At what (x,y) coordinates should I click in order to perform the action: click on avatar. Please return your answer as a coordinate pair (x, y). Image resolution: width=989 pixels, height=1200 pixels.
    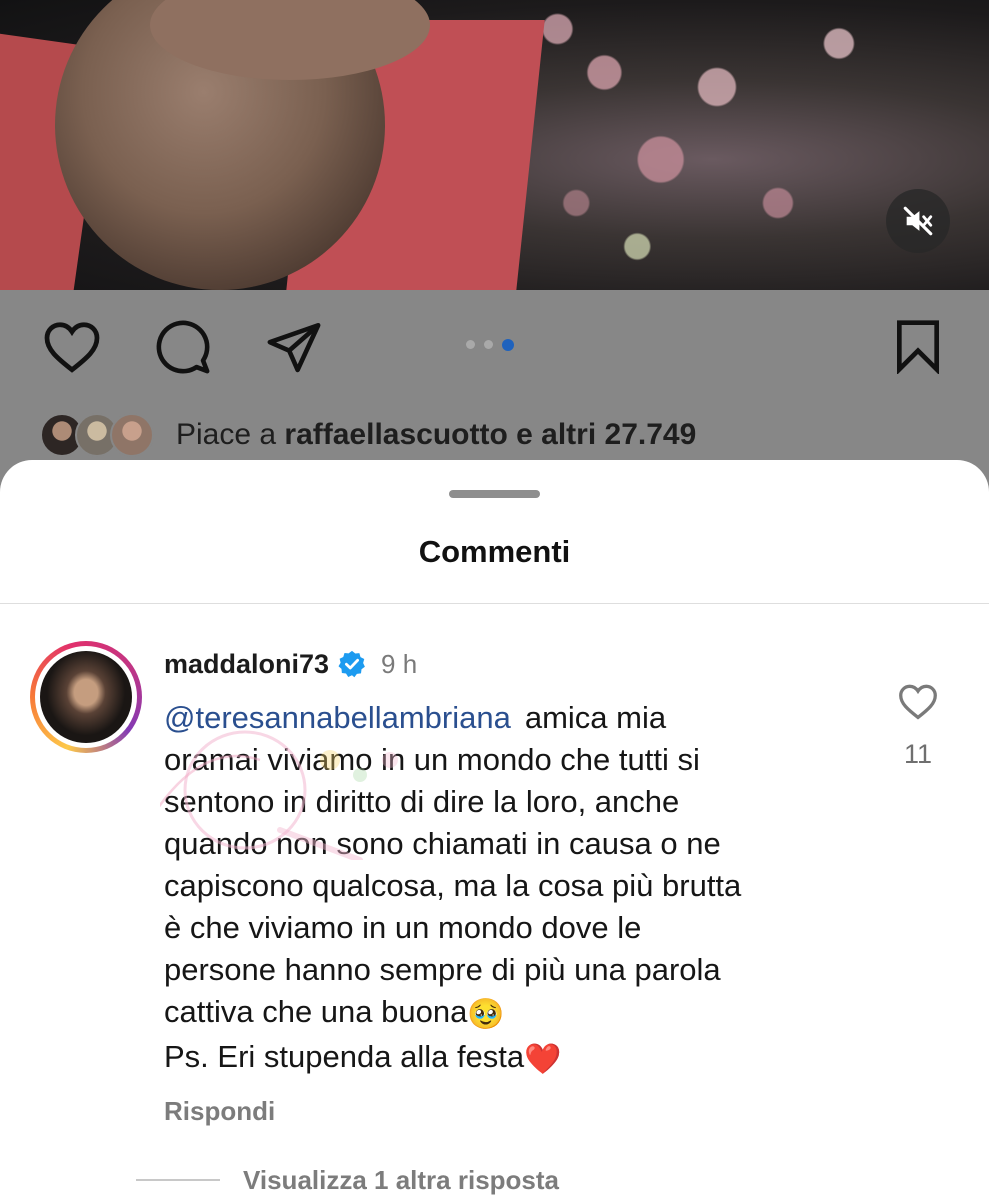
    Looking at the image, I should click on (132, 435).